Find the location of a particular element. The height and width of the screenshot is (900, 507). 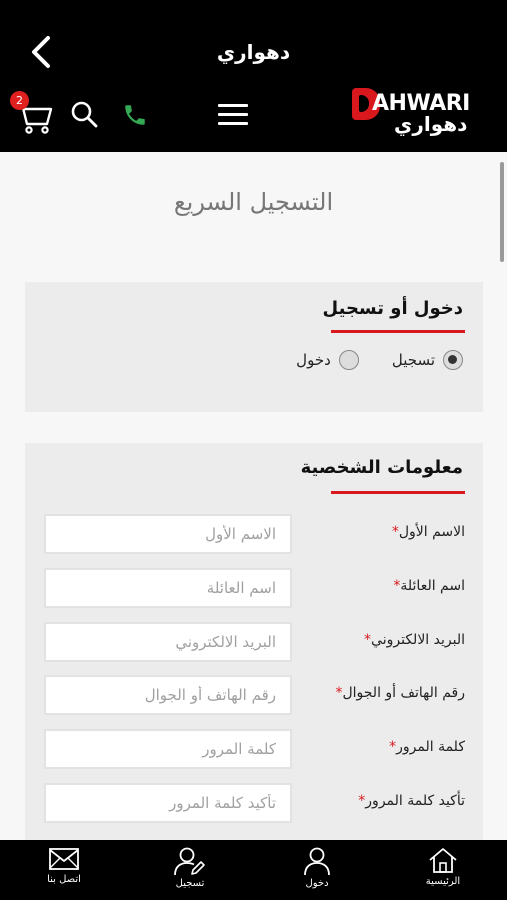

phone-label: رقم الهاتف أو الجوال* is located at coordinates (400, 693).